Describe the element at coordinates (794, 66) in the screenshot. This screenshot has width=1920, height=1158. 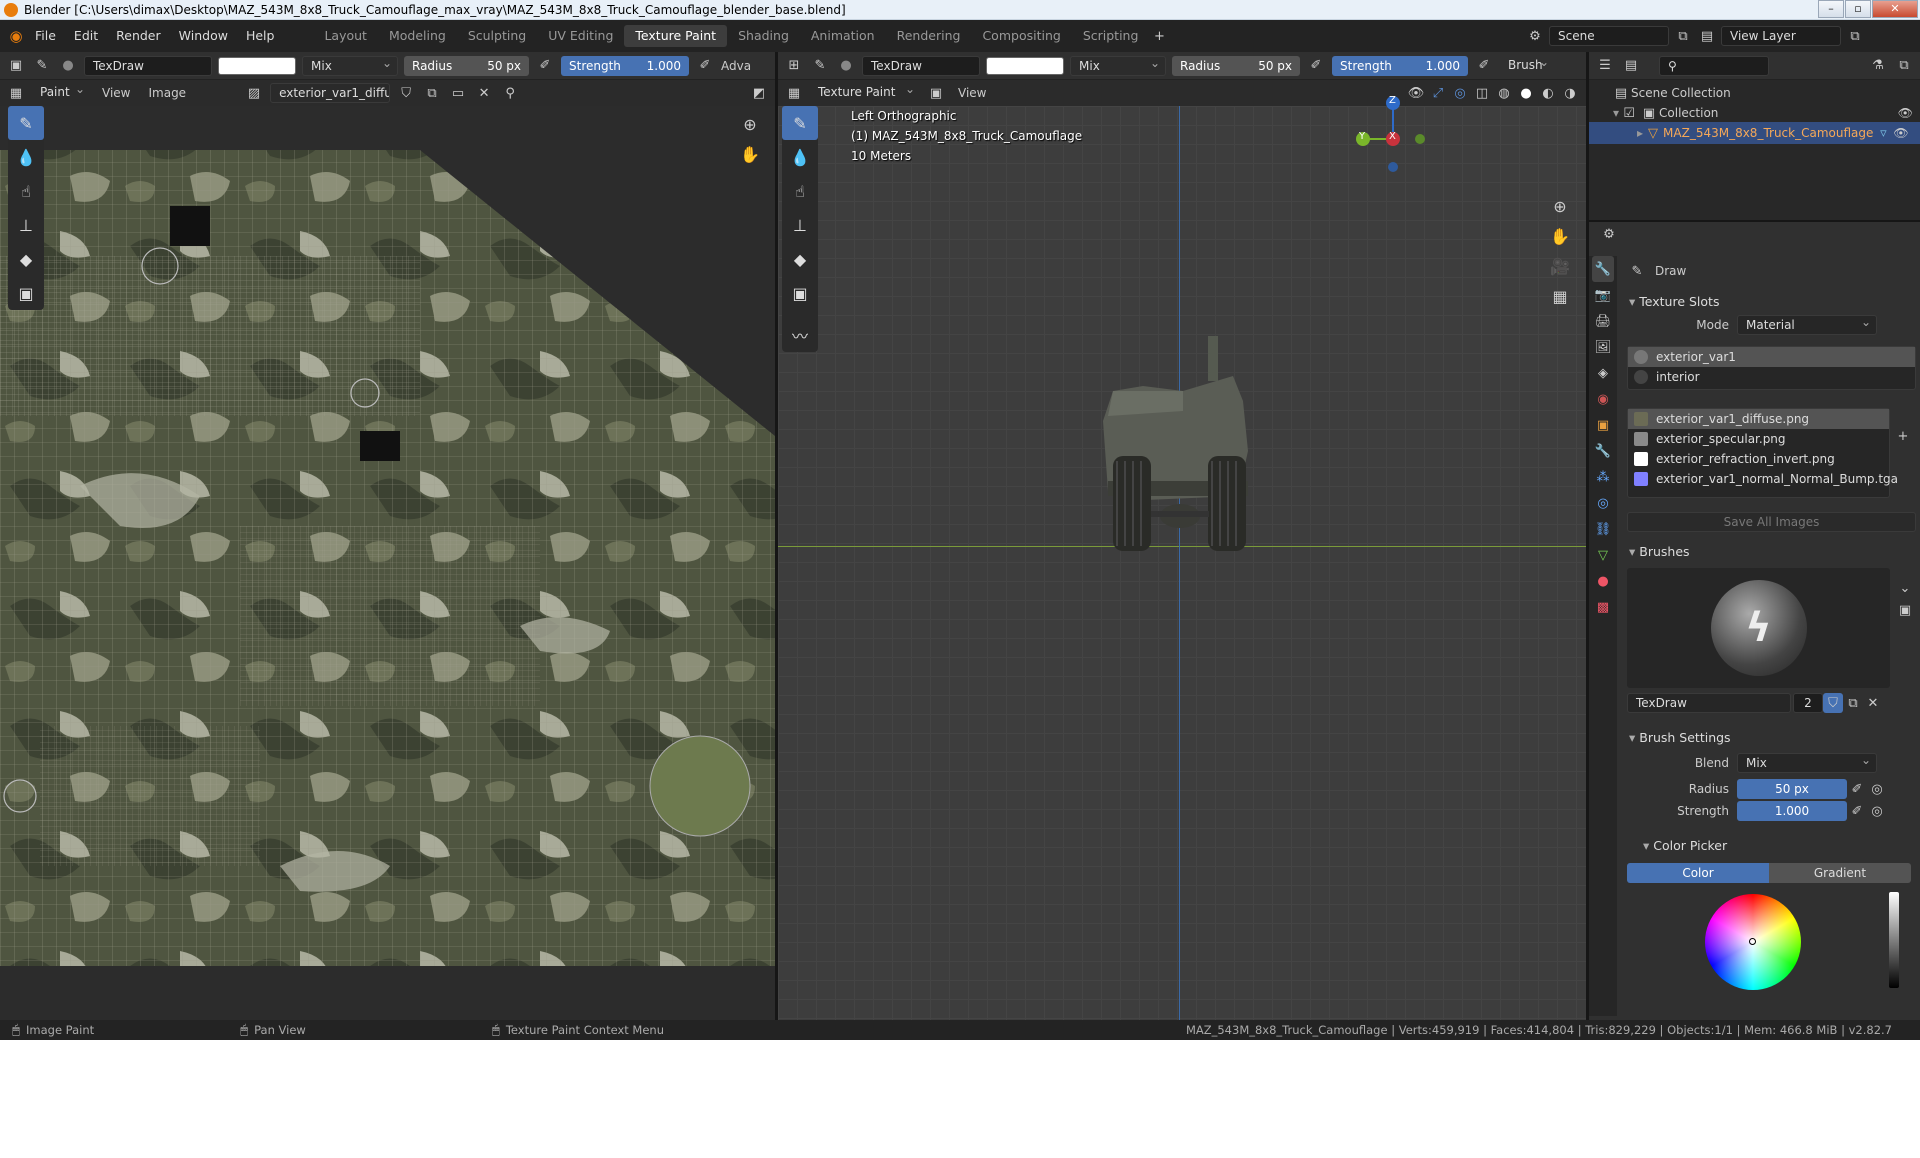
I see `viewport-editor-type-icon: ⊞` at that location.